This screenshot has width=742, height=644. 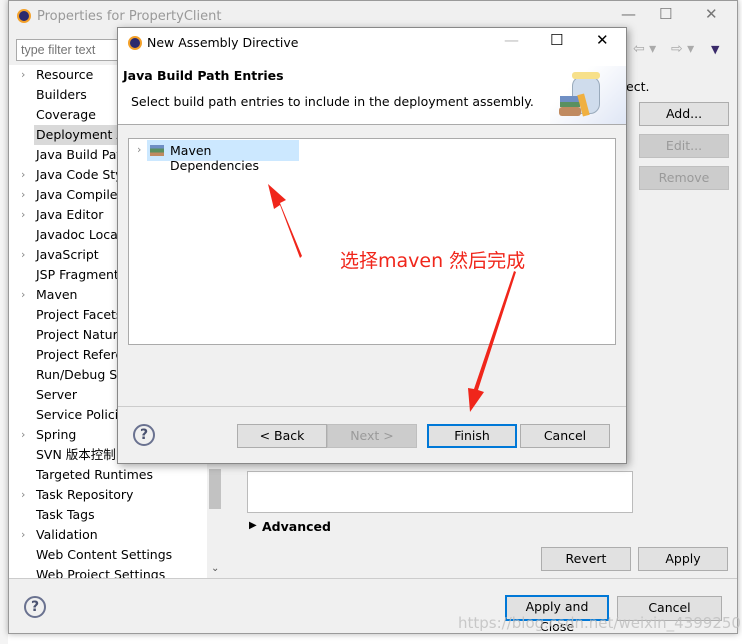 I want to click on arrow-to-finish, so click(x=492, y=341).